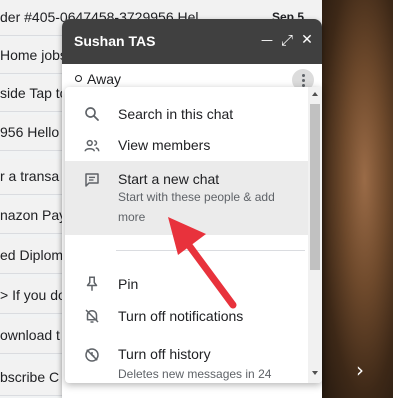 The image size is (393, 398). What do you see at coordinates (92, 355) in the screenshot?
I see `history-off-icon` at bounding box center [92, 355].